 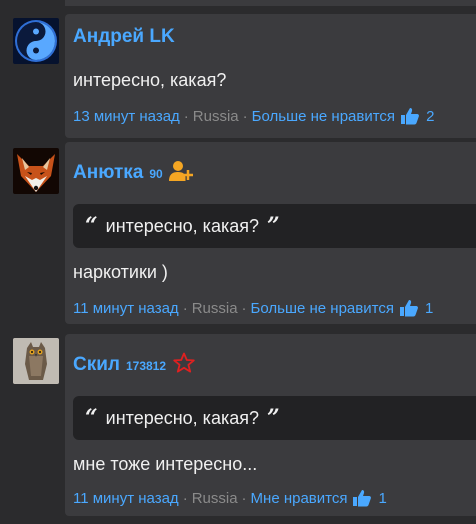 I want to click on comment-text: интересно, какая?, so click(x=150, y=80).